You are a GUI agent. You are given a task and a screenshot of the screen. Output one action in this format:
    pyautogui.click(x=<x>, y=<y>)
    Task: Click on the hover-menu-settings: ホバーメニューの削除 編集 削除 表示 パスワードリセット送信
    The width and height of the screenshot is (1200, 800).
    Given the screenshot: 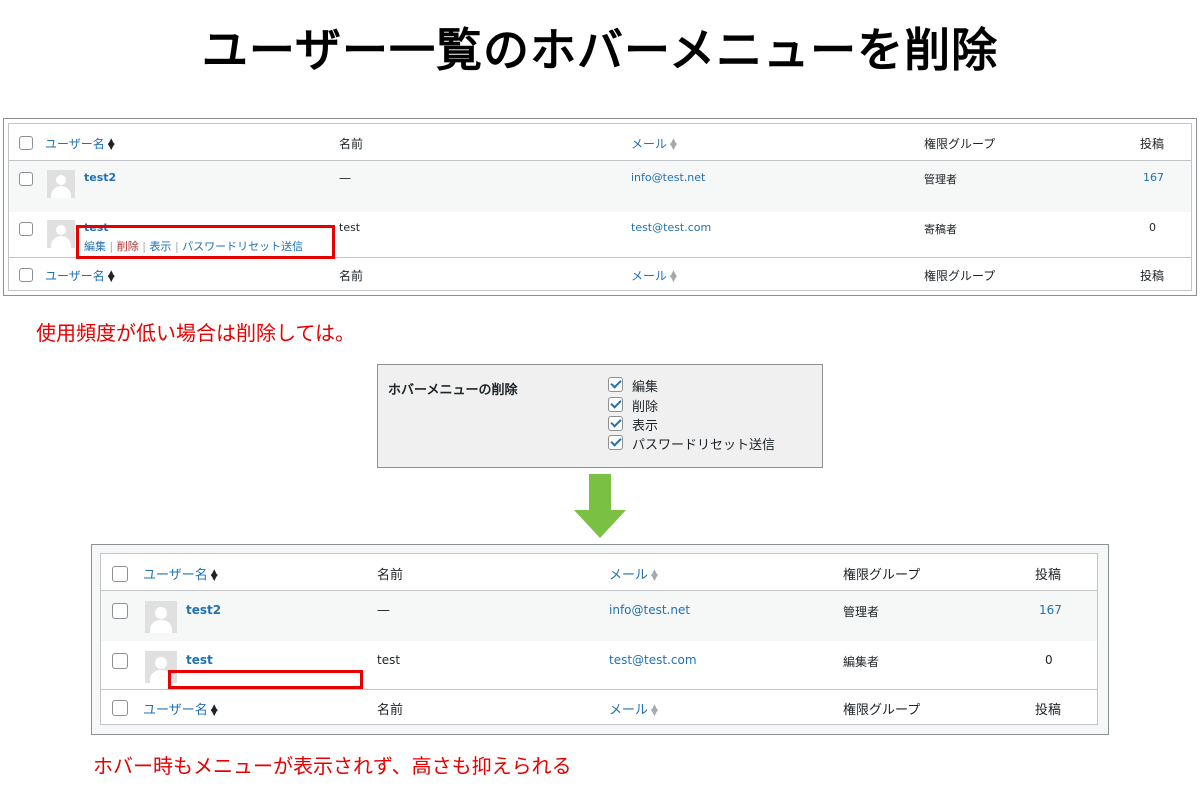 What is the action you would take?
    pyautogui.click(x=600, y=416)
    